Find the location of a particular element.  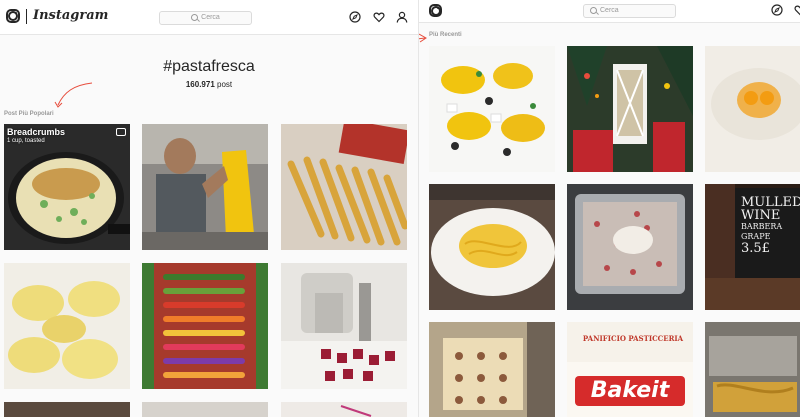

tile-caption-title: Breadcrumbs is located at coordinates (36, 132).